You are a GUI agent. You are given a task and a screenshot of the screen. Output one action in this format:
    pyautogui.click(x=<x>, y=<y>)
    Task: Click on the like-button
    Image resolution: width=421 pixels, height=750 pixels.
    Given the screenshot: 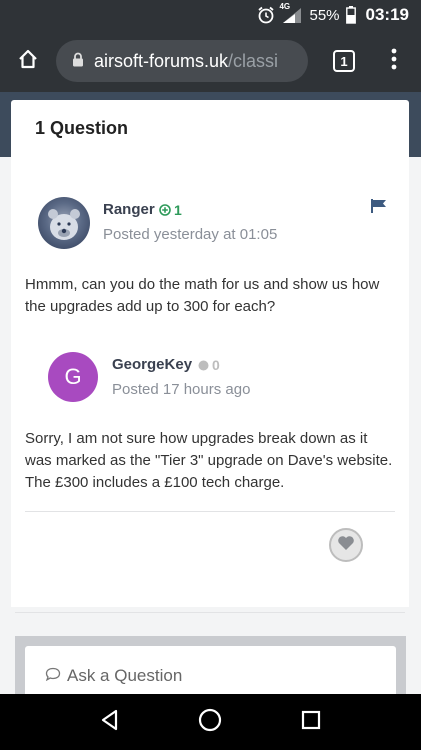 What is the action you would take?
    pyautogui.click(x=346, y=545)
    